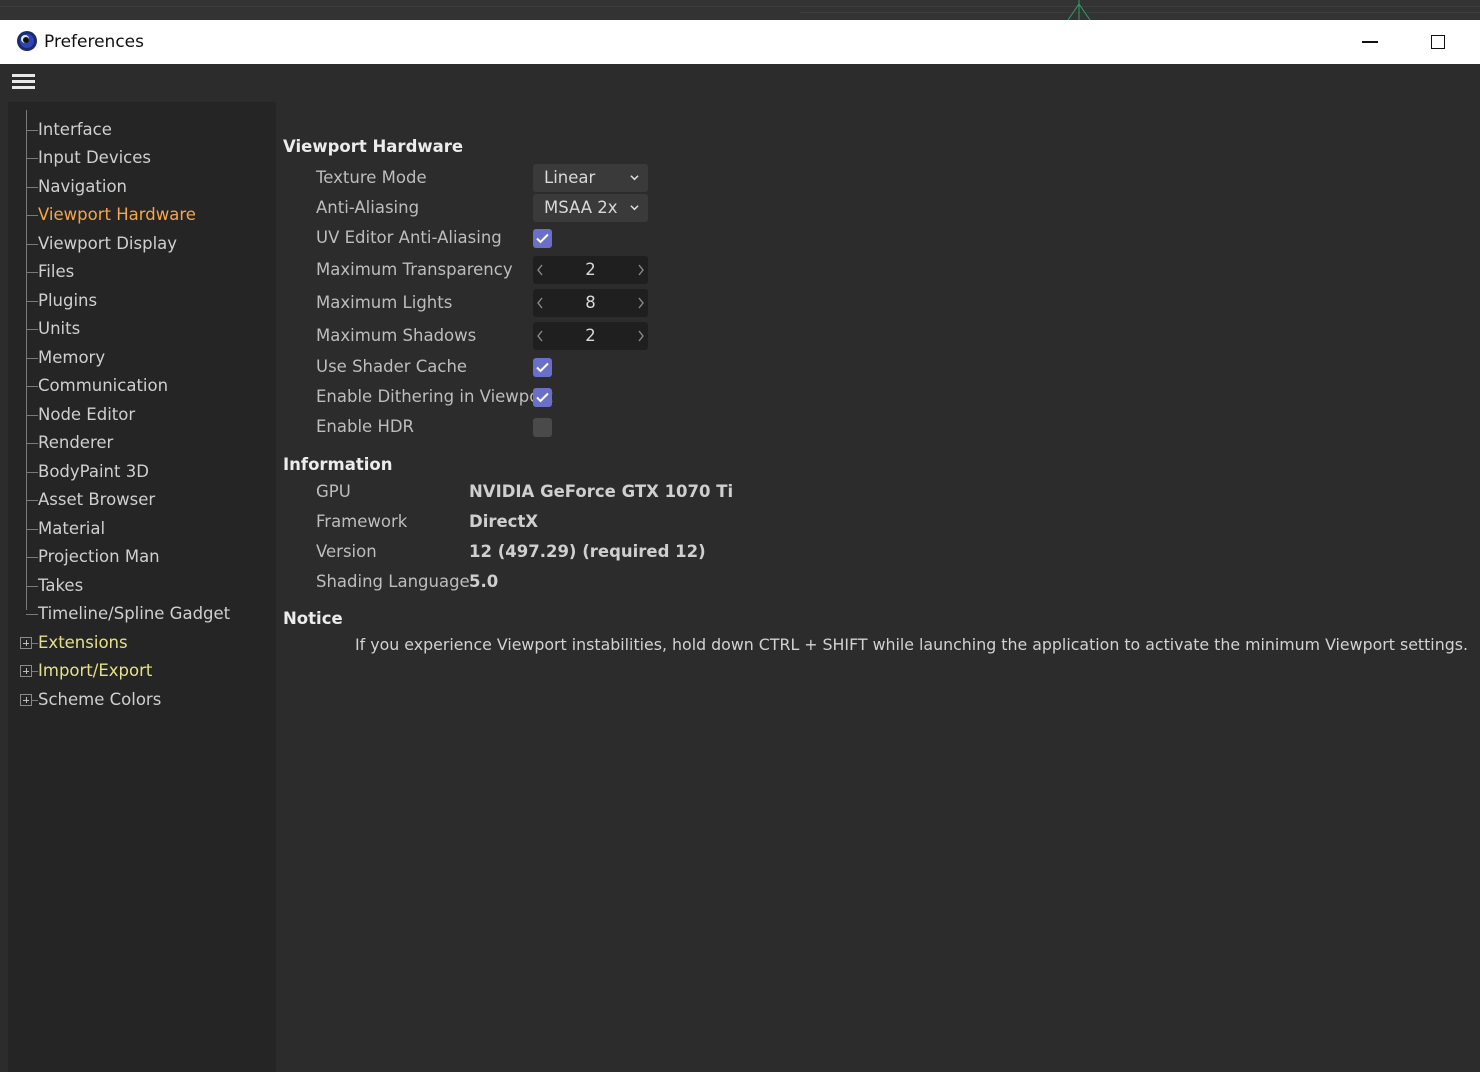 This screenshot has height=1072, width=1480. What do you see at coordinates (24, 82) in the screenshot?
I see `hamburger-menu-icon` at bounding box center [24, 82].